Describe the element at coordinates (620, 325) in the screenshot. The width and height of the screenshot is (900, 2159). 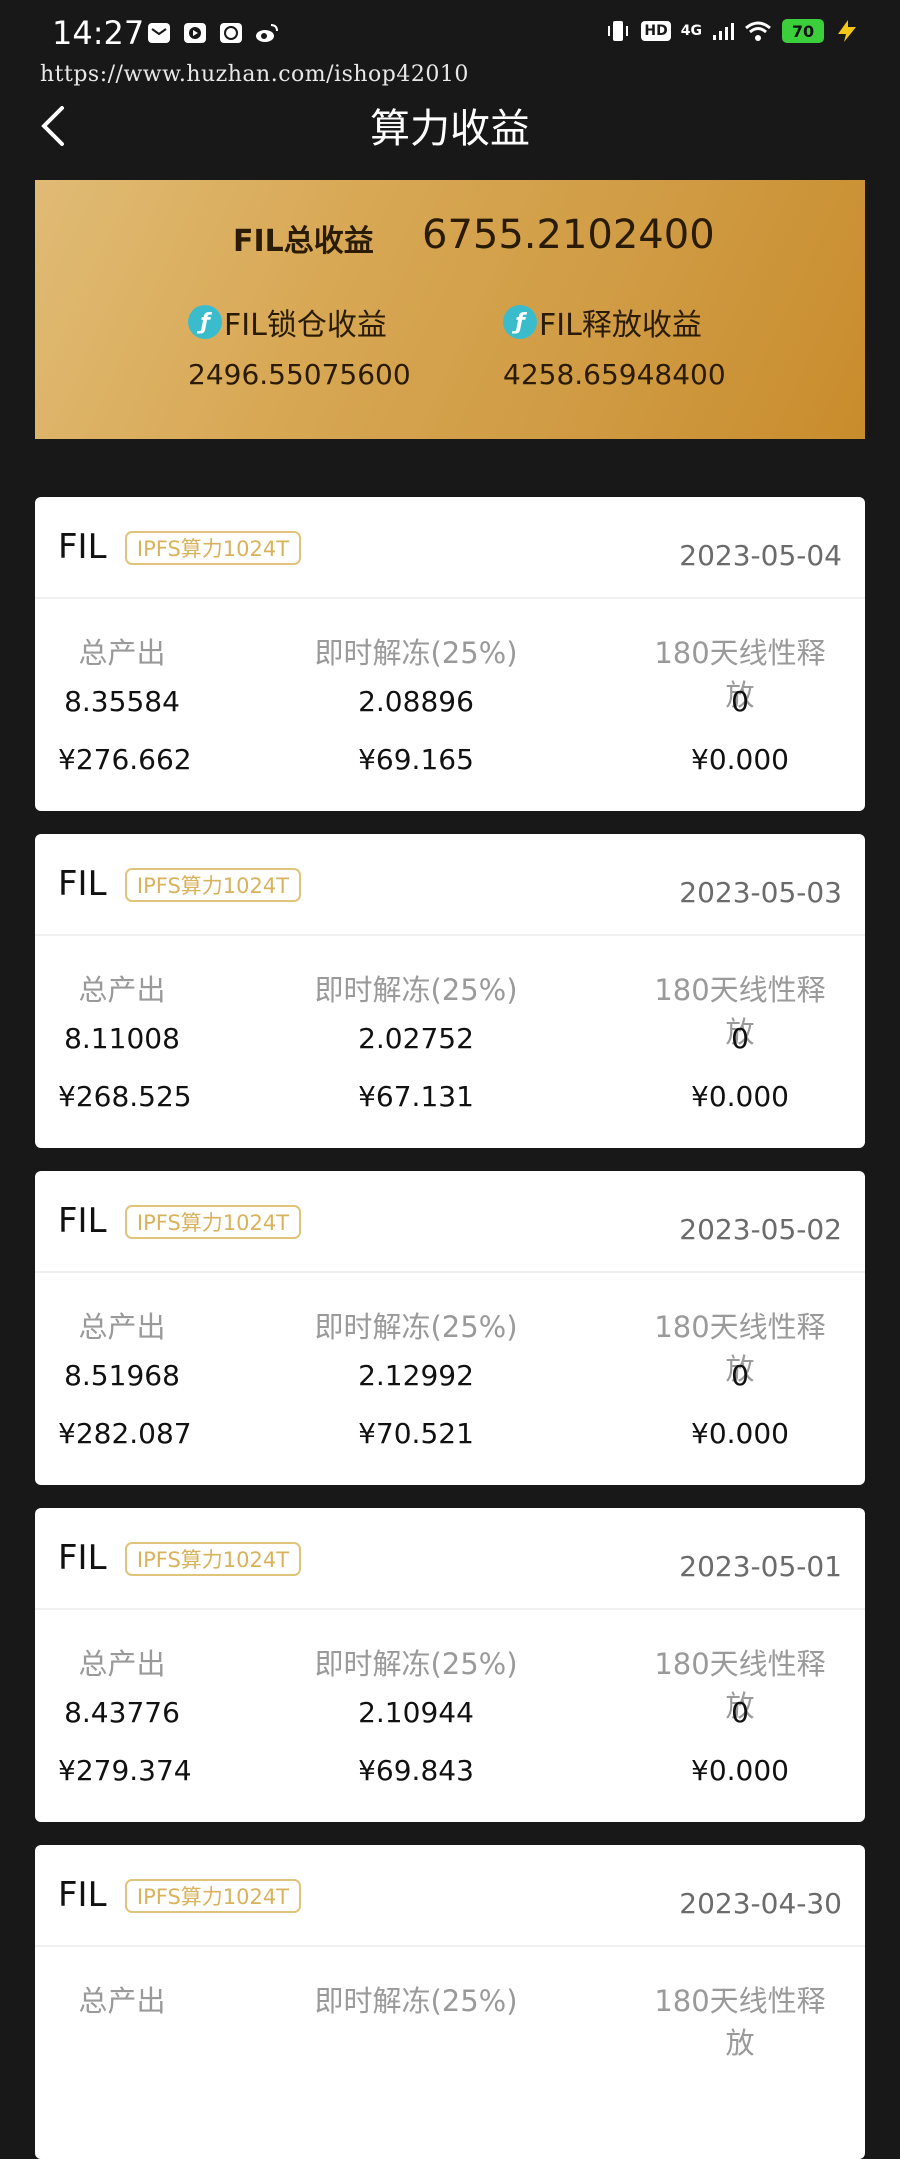
I see `released-earnings-label: FIL释放收益` at that location.